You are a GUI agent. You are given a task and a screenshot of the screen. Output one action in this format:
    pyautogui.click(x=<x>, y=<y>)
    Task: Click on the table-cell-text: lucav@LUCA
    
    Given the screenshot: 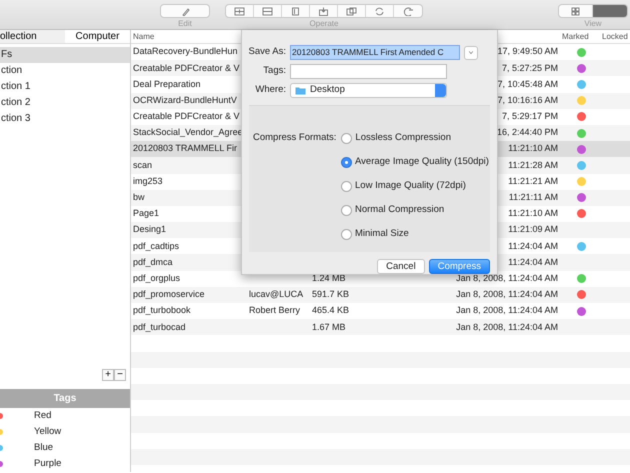 What is the action you would take?
    pyautogui.click(x=276, y=295)
    